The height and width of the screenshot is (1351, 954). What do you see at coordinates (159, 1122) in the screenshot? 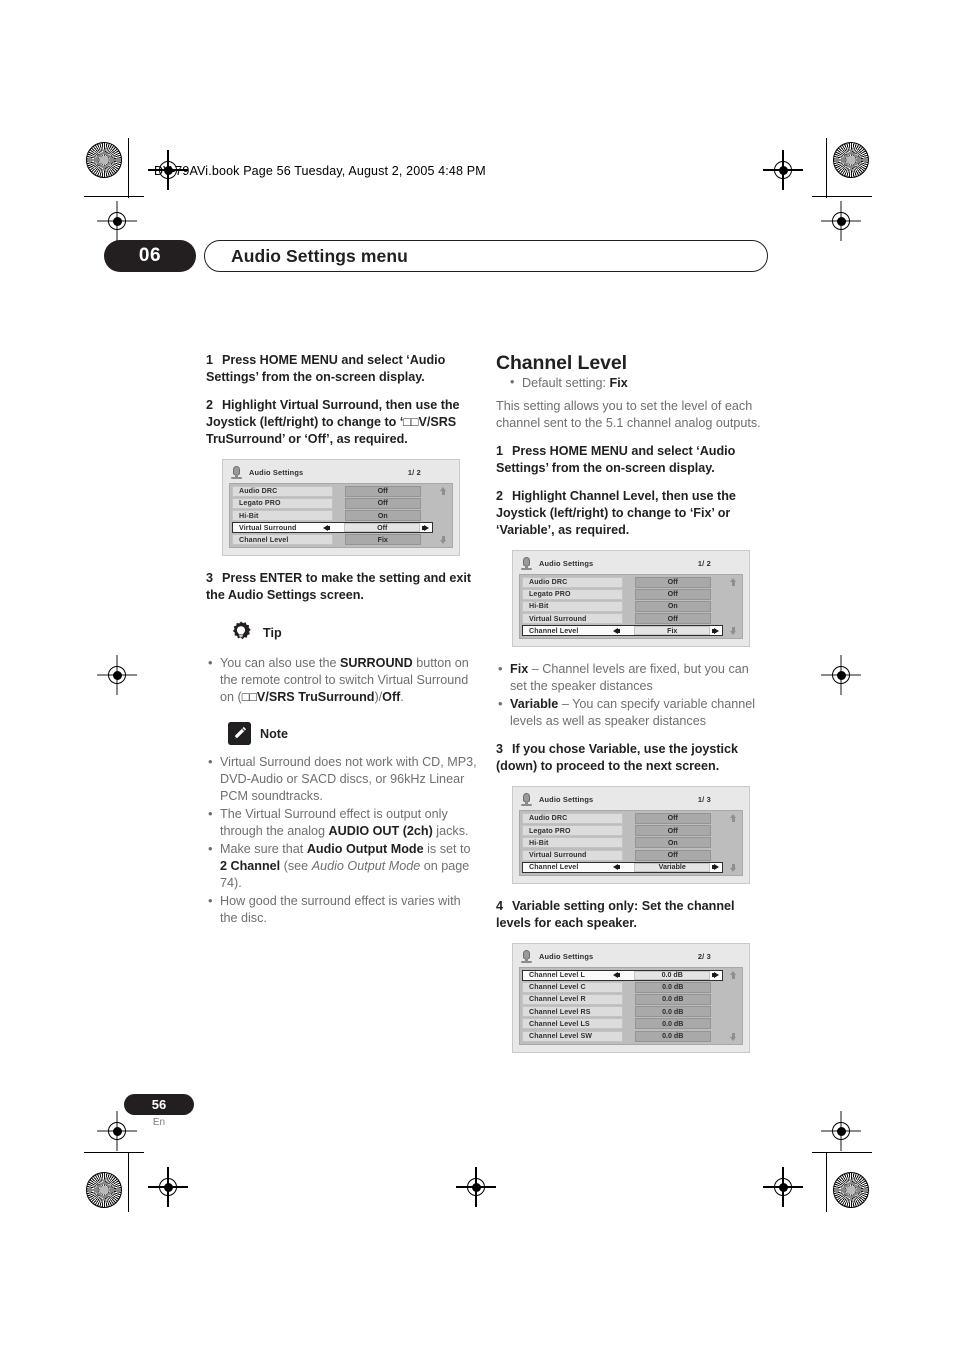
I see `page-language-code: En` at bounding box center [159, 1122].